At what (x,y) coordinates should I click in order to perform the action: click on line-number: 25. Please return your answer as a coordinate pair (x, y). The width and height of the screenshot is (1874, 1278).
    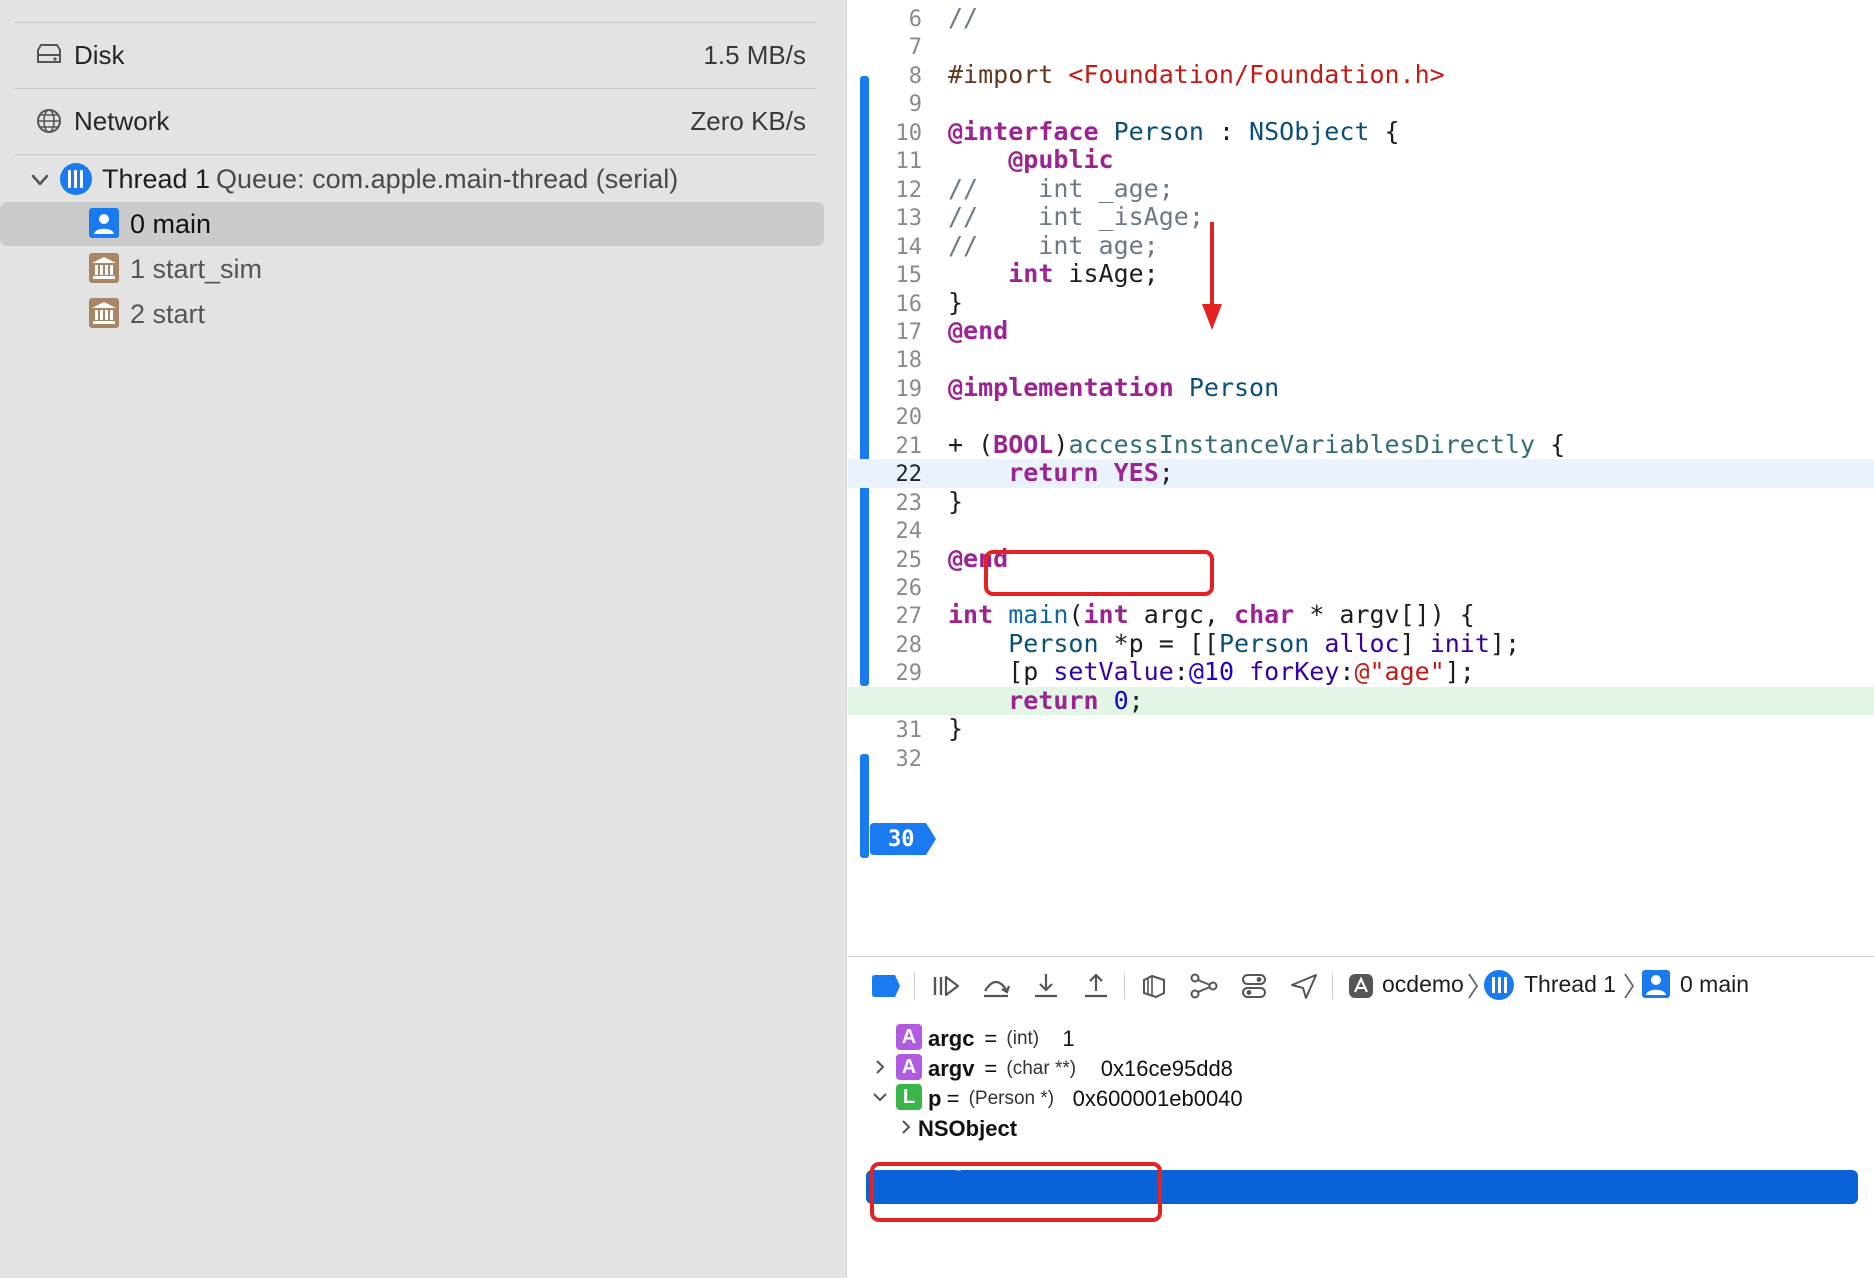
    Looking at the image, I should click on (885, 560).